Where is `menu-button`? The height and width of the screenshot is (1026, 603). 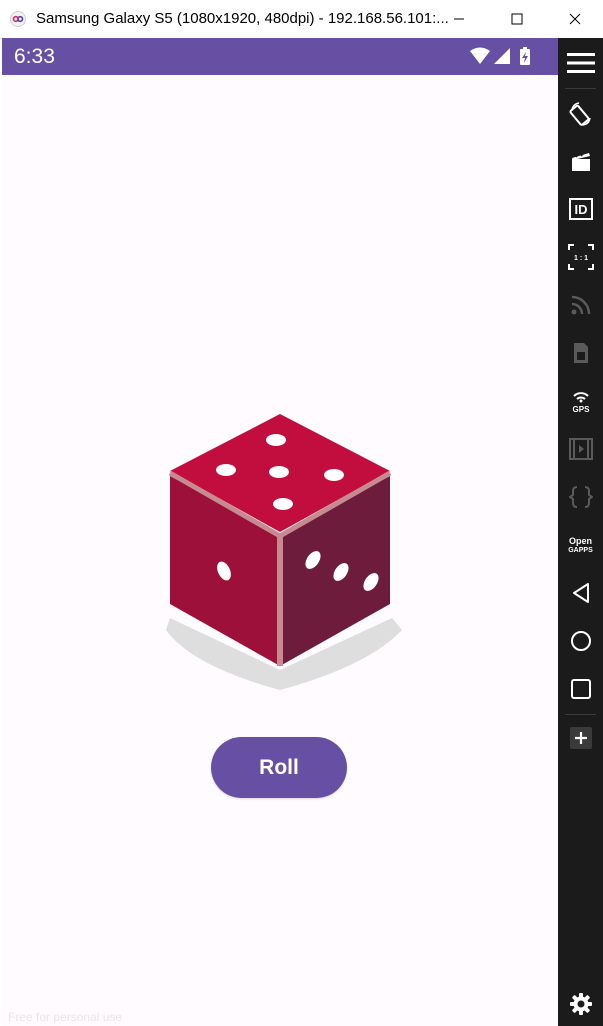 menu-button is located at coordinates (580, 63).